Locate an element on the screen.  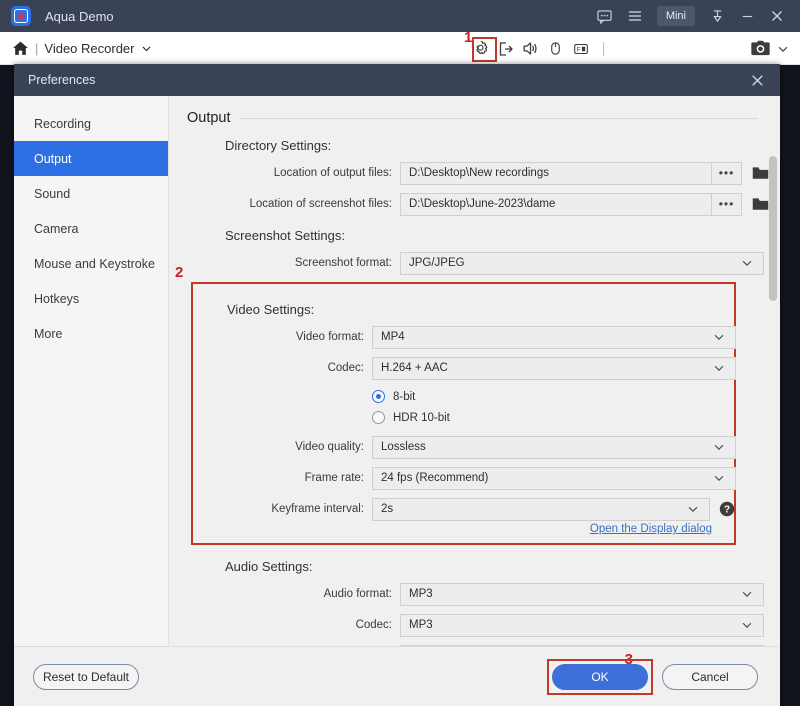
video-codec-value: H.264 + AAC is located at coordinates (414, 368).